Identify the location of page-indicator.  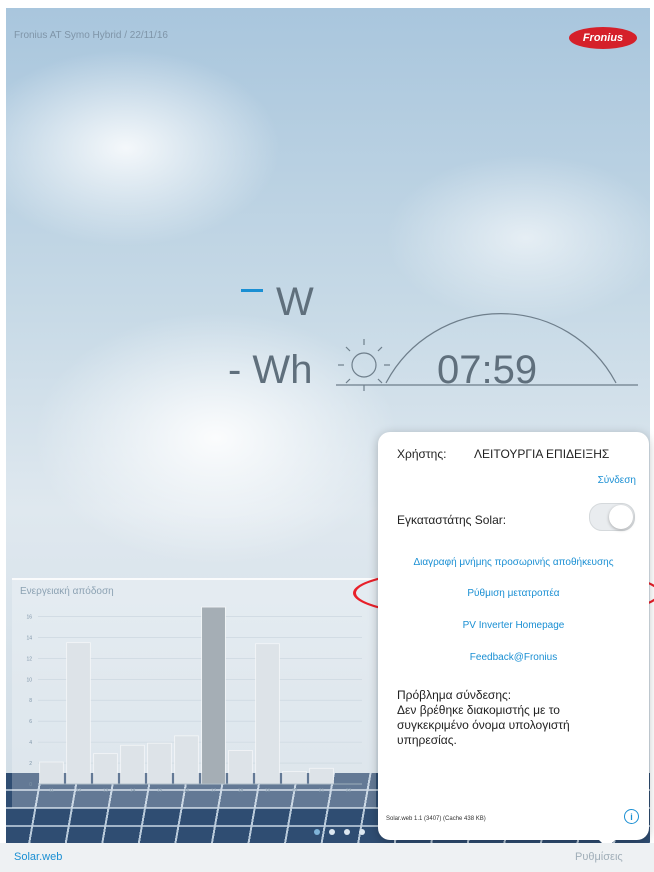
(339, 832).